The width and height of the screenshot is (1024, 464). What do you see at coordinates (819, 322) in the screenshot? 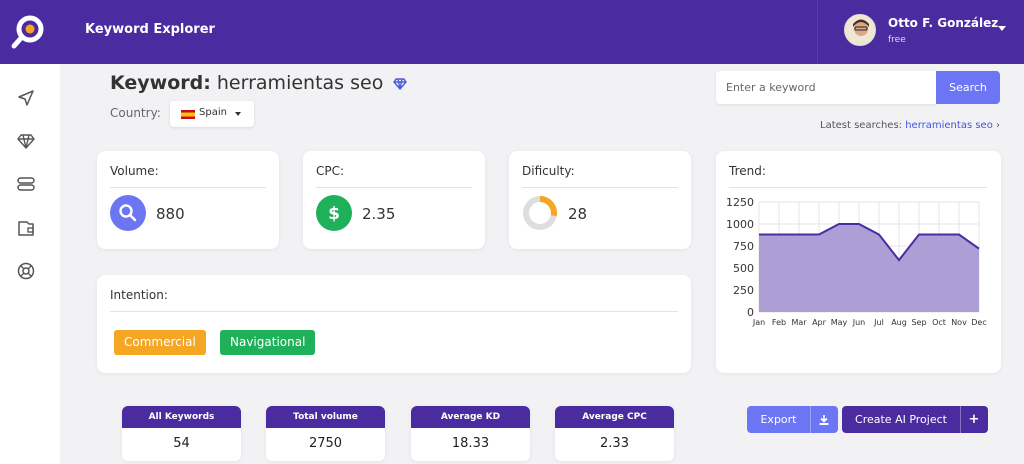
I see `x-tick-label: Apr` at bounding box center [819, 322].